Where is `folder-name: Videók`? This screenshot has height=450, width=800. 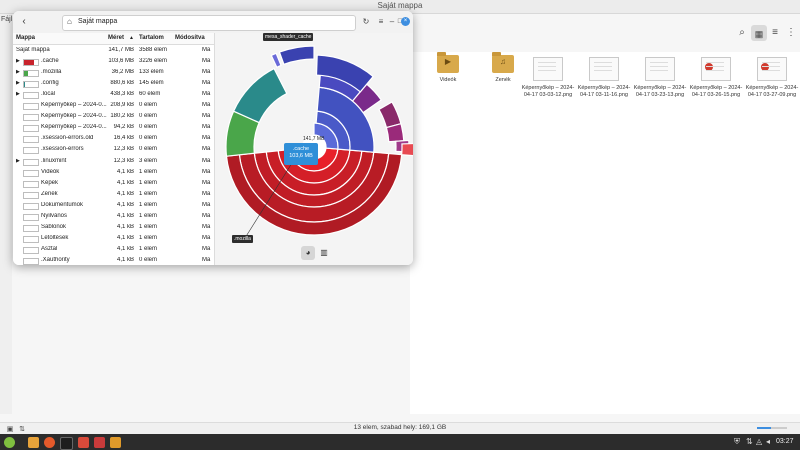 folder-name: Videók is located at coordinates (50, 171).